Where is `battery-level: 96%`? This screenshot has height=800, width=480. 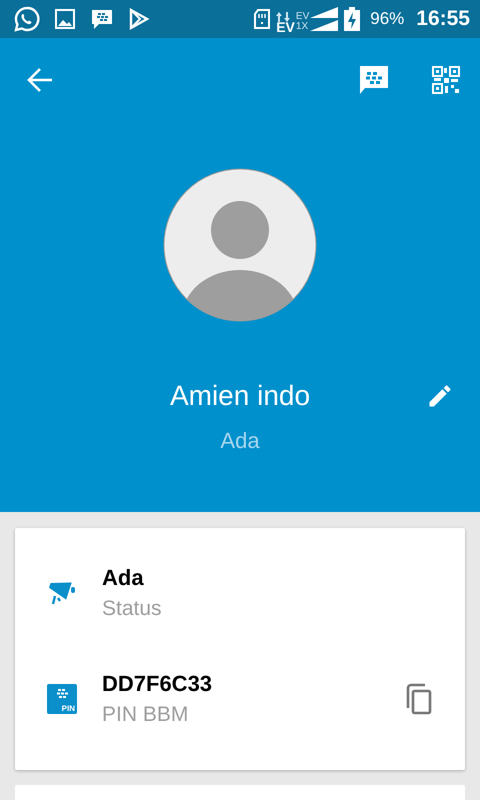
battery-level: 96% is located at coordinates (387, 19).